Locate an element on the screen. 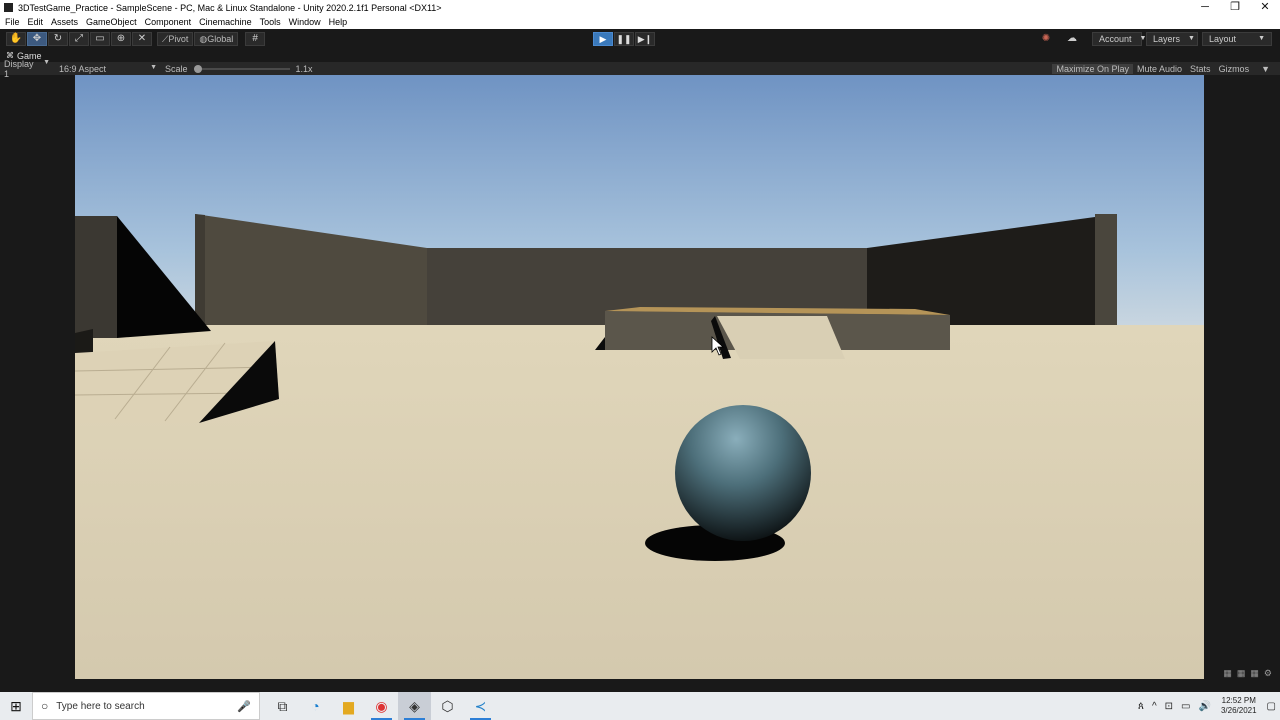  pivot-group: ⟋Pivot ◍Global is located at coordinates (198, 39).